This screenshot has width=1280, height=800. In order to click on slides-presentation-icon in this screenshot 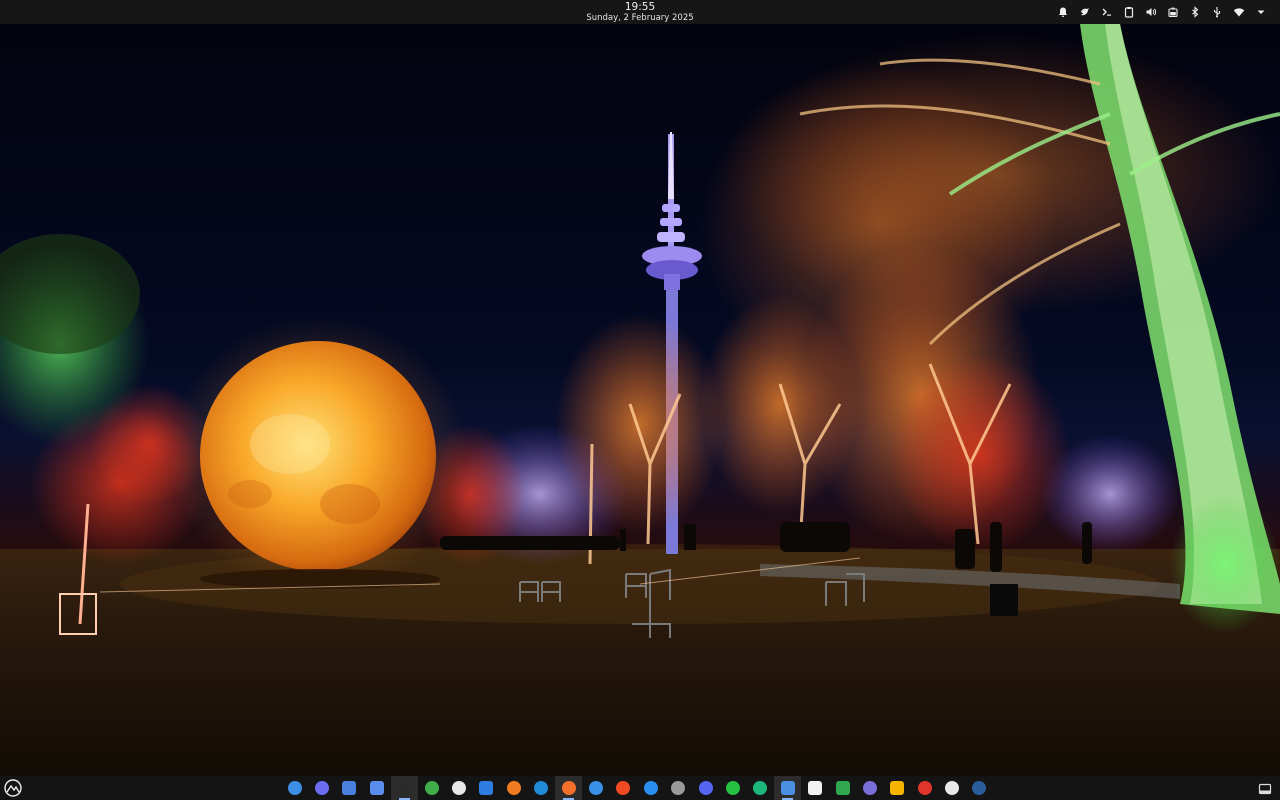, I will do `click(897, 788)`.